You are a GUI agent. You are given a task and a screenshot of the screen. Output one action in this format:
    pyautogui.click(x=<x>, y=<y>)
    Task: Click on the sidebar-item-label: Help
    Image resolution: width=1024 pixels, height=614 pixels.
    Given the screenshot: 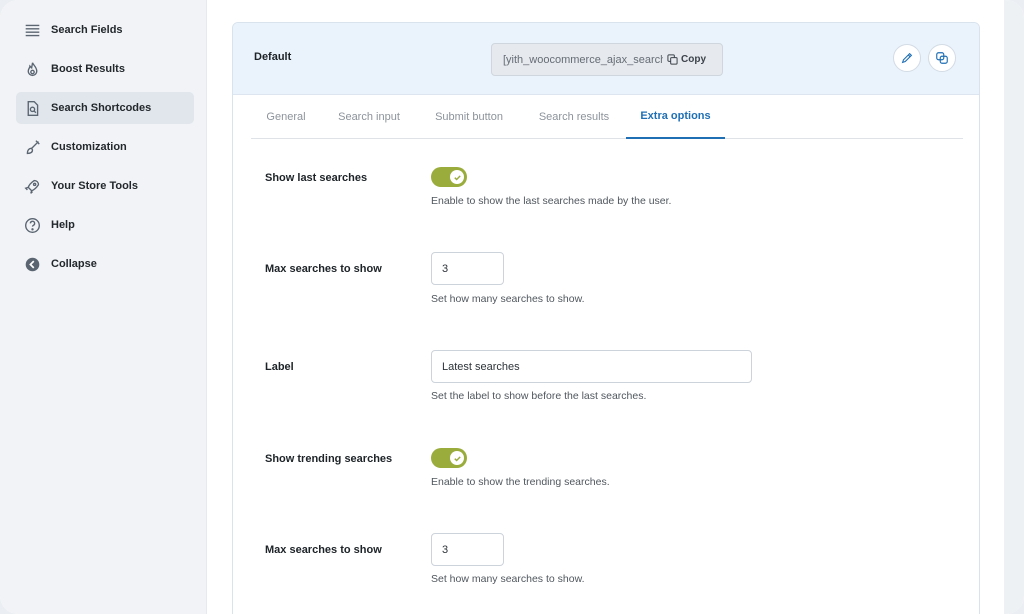 What is the action you would take?
    pyautogui.click(x=63, y=225)
    